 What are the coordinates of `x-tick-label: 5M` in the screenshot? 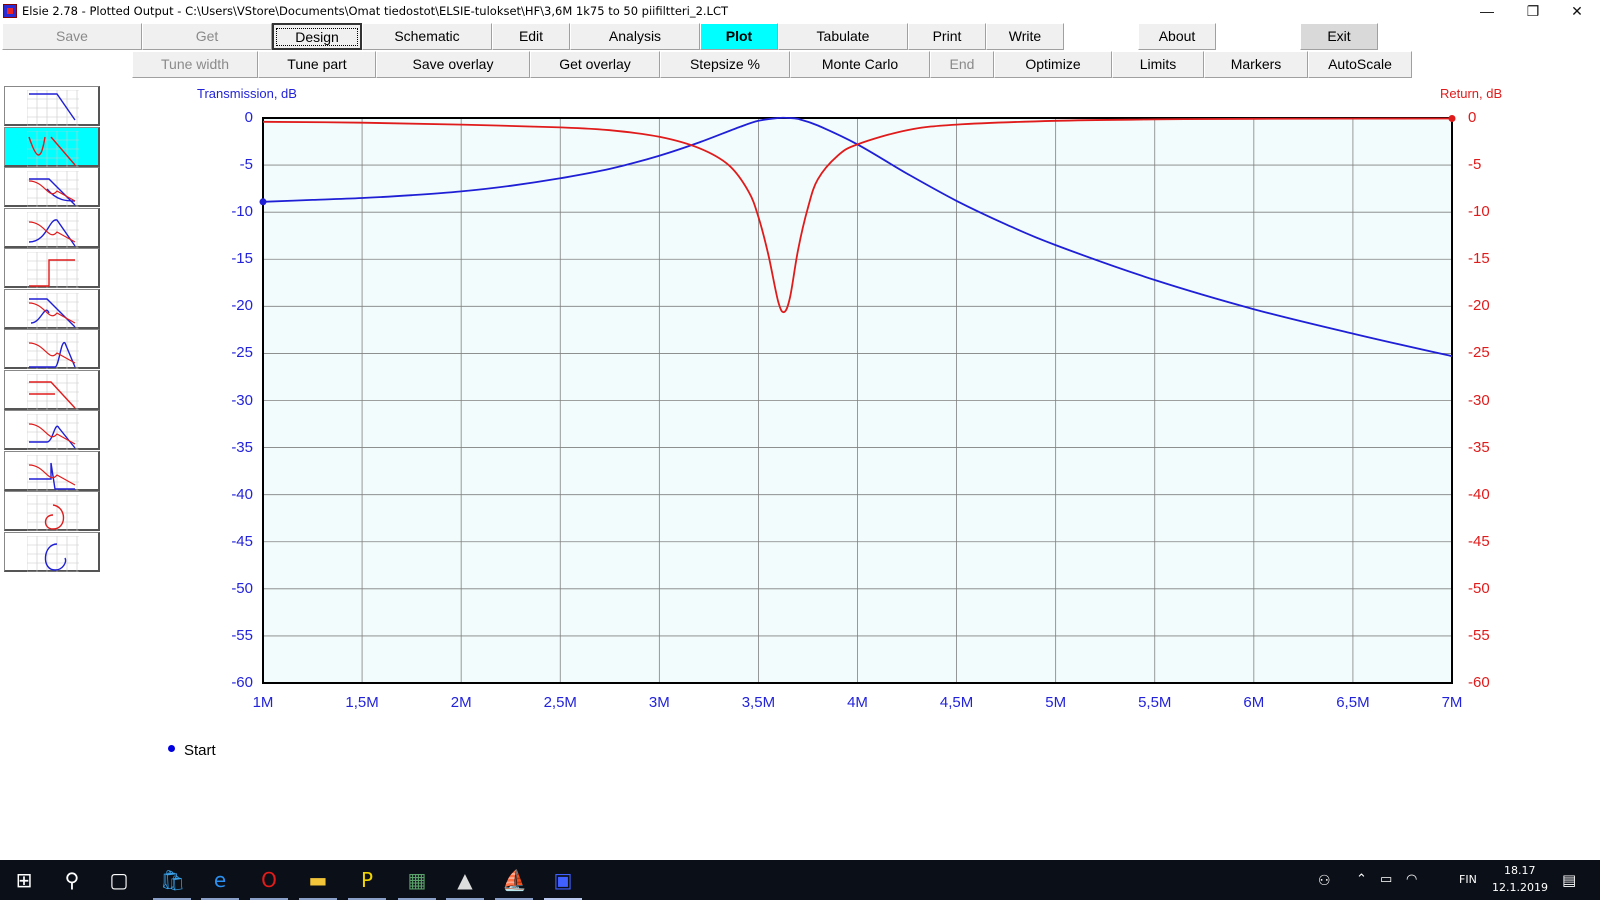 It's located at (1056, 702).